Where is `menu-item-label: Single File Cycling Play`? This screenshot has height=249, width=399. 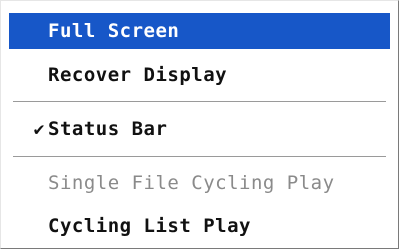
menu-item-label: Single File Cycling Play is located at coordinates (191, 183).